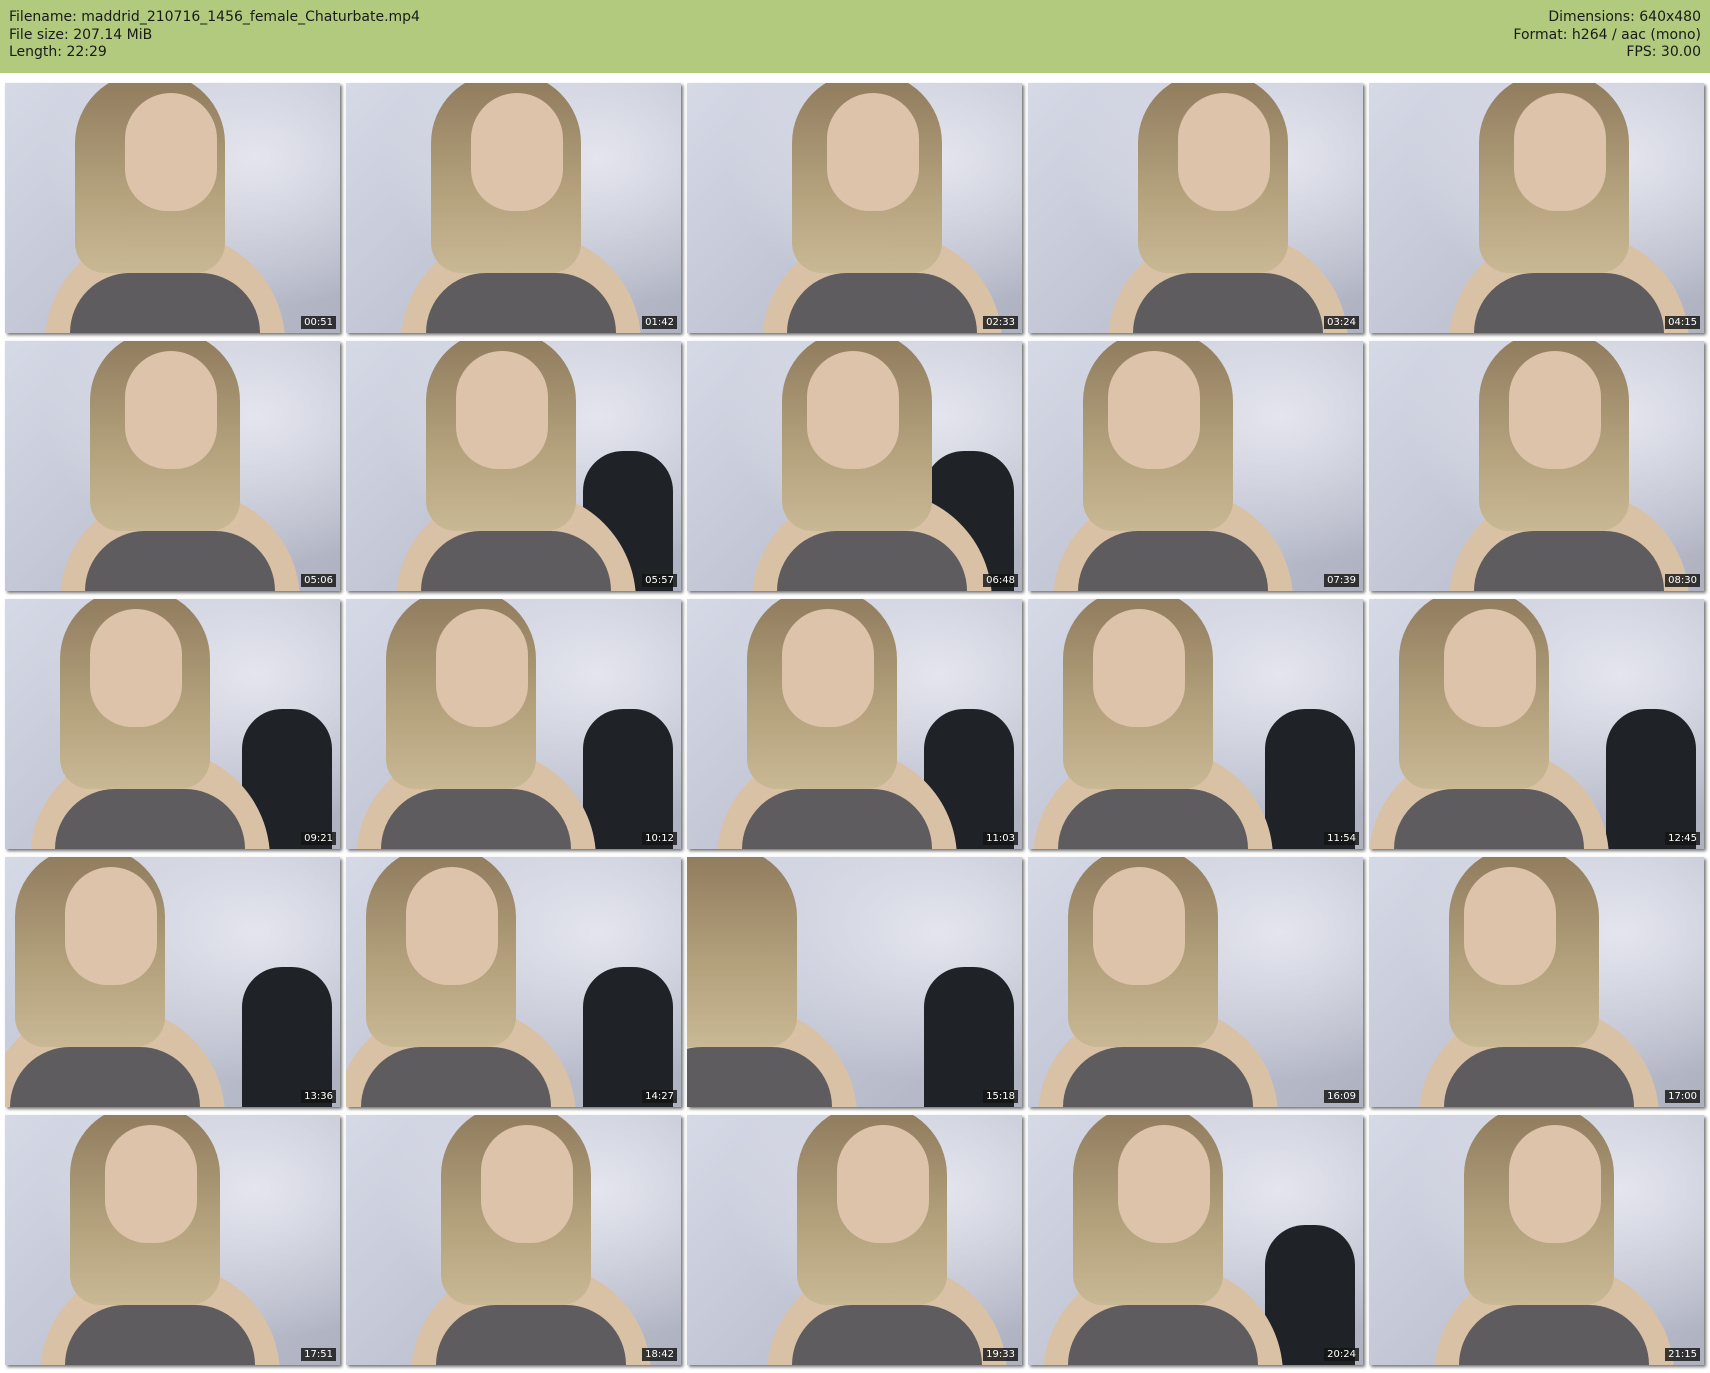 The image size is (1710, 1373). What do you see at coordinates (659, 1354) in the screenshot?
I see `timestamp-label: 18:42` at bounding box center [659, 1354].